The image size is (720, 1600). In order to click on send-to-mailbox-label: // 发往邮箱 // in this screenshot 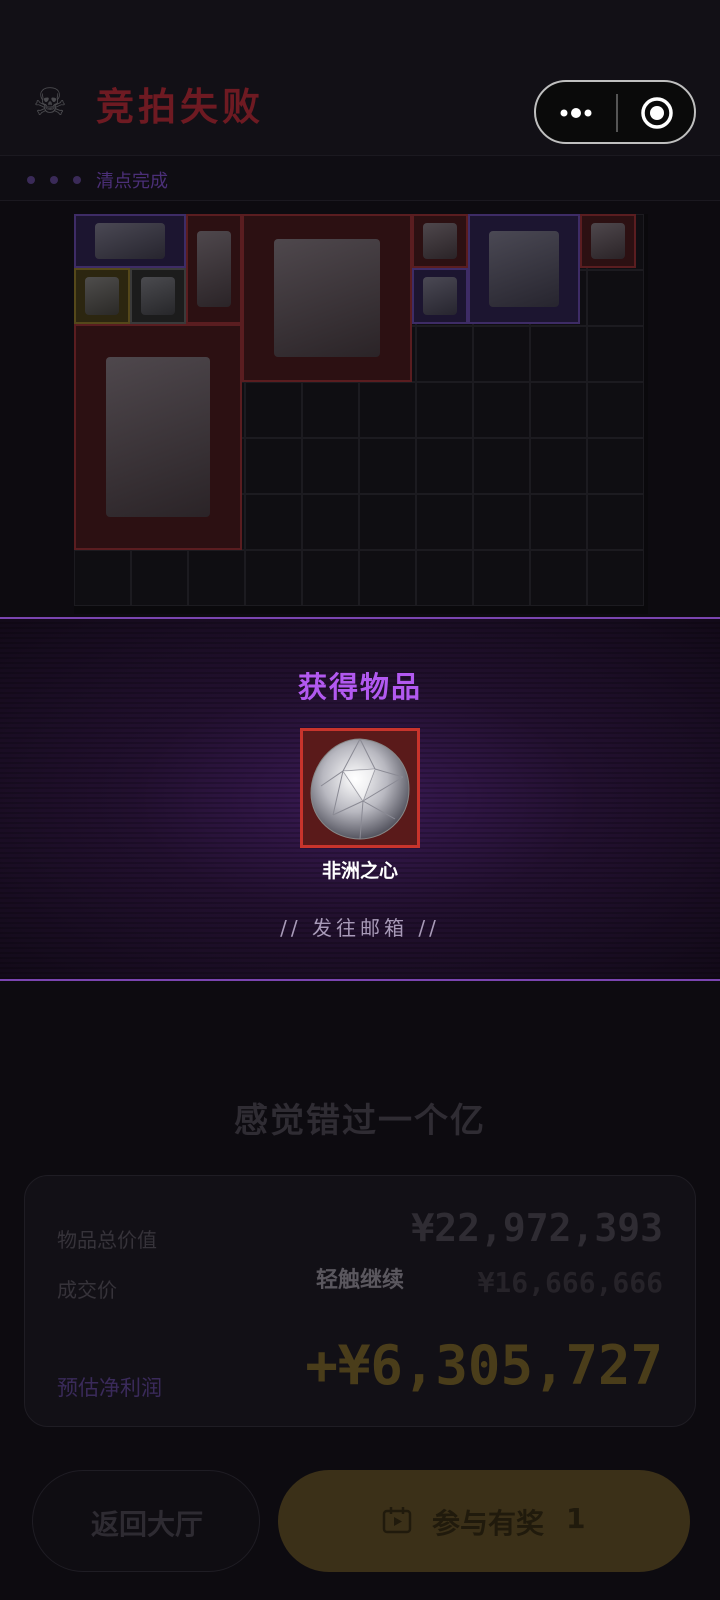, I will do `click(360, 928)`.